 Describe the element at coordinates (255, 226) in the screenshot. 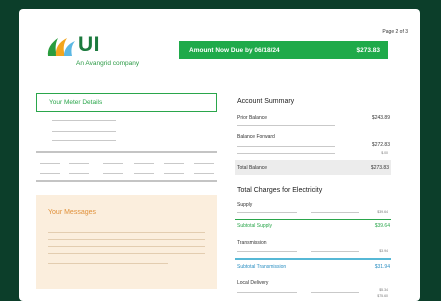

I see `subtotal-supply-label: Subtotal Supply` at that location.